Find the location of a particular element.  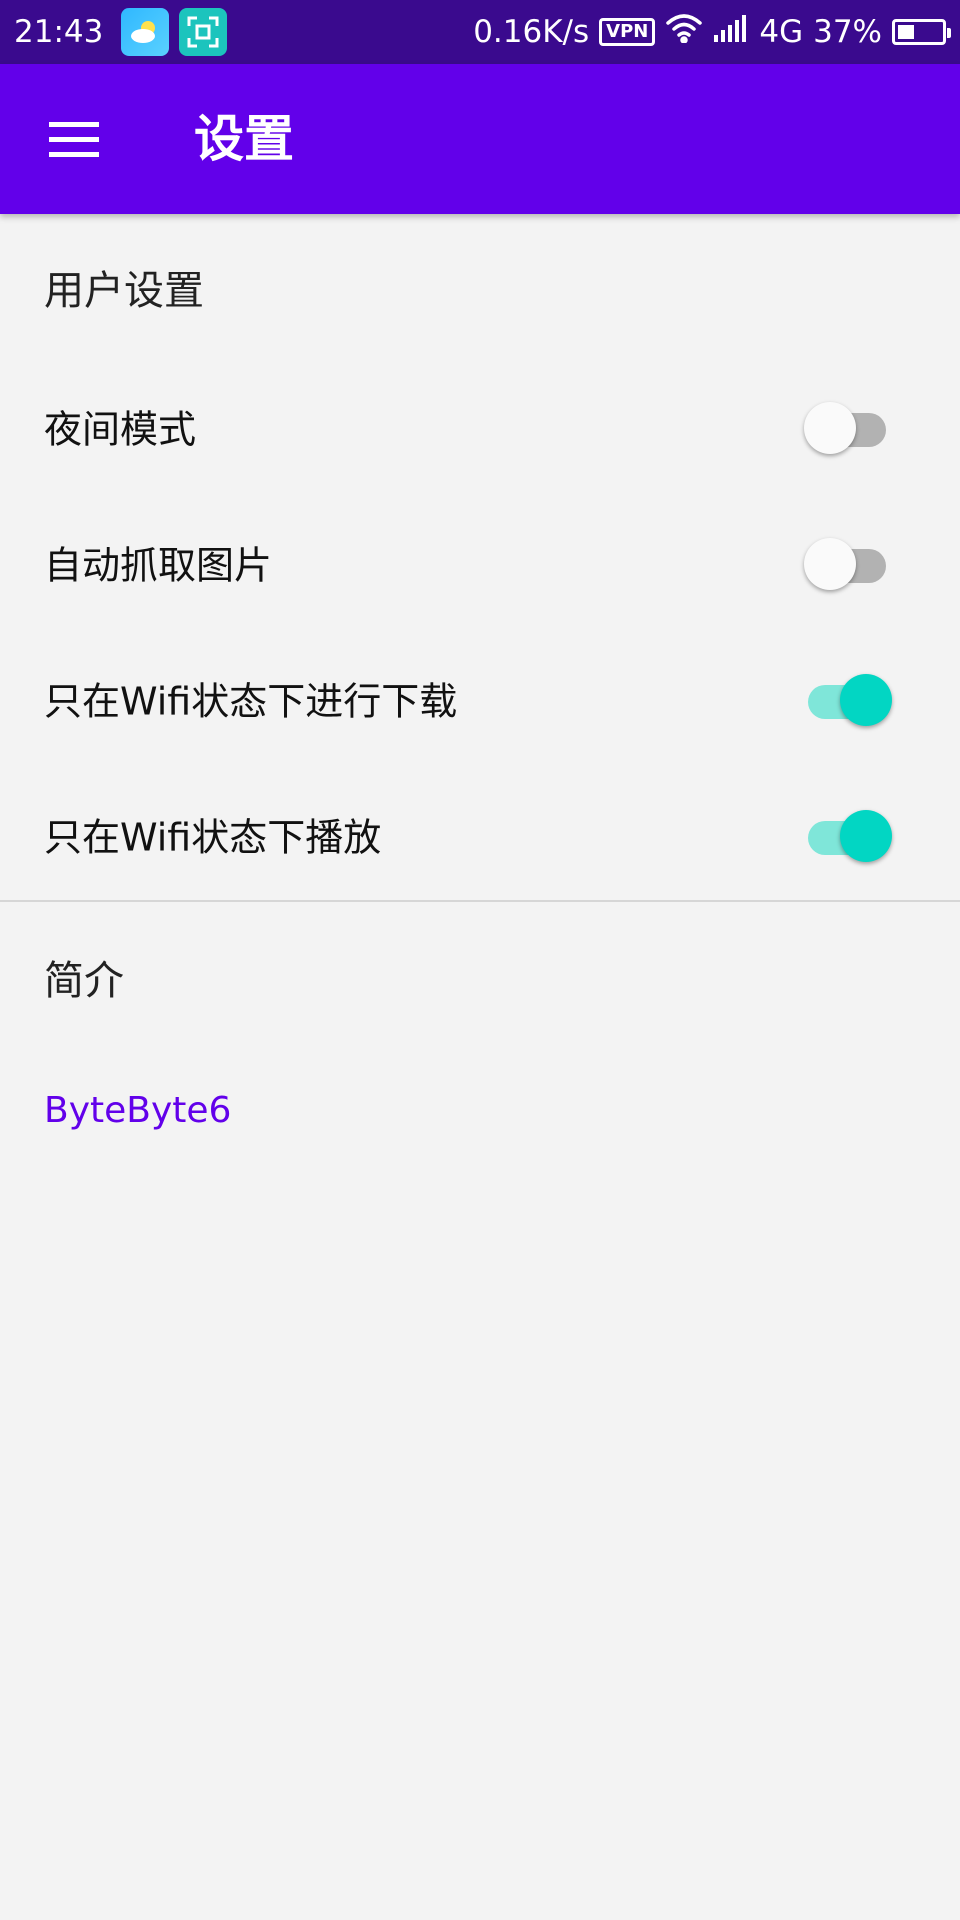

auto-fetch-images-switch is located at coordinates (847, 562).